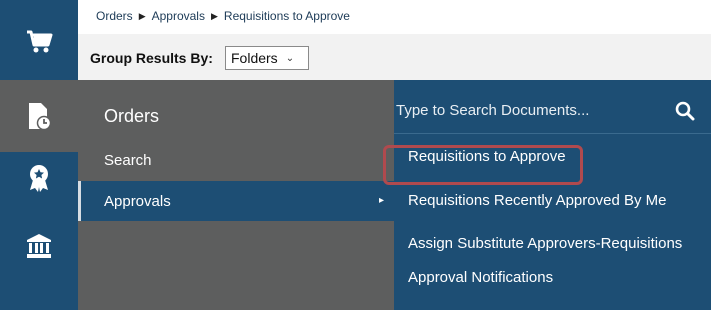  Describe the element at coordinates (178, 16) in the screenshot. I see `breadcrumb-approvals: Approvals` at that location.